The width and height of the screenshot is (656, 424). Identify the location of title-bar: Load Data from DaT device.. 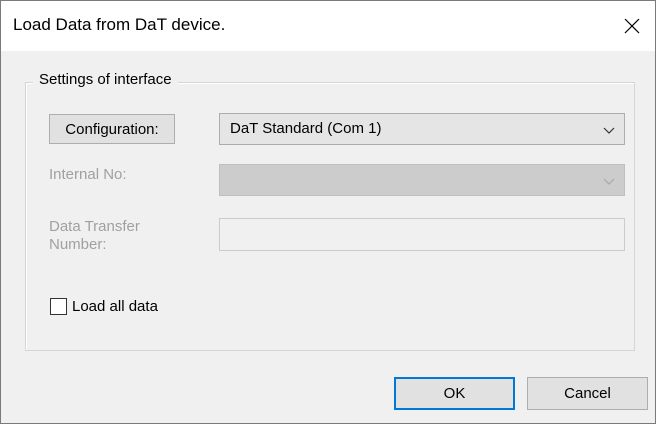
(328, 26).